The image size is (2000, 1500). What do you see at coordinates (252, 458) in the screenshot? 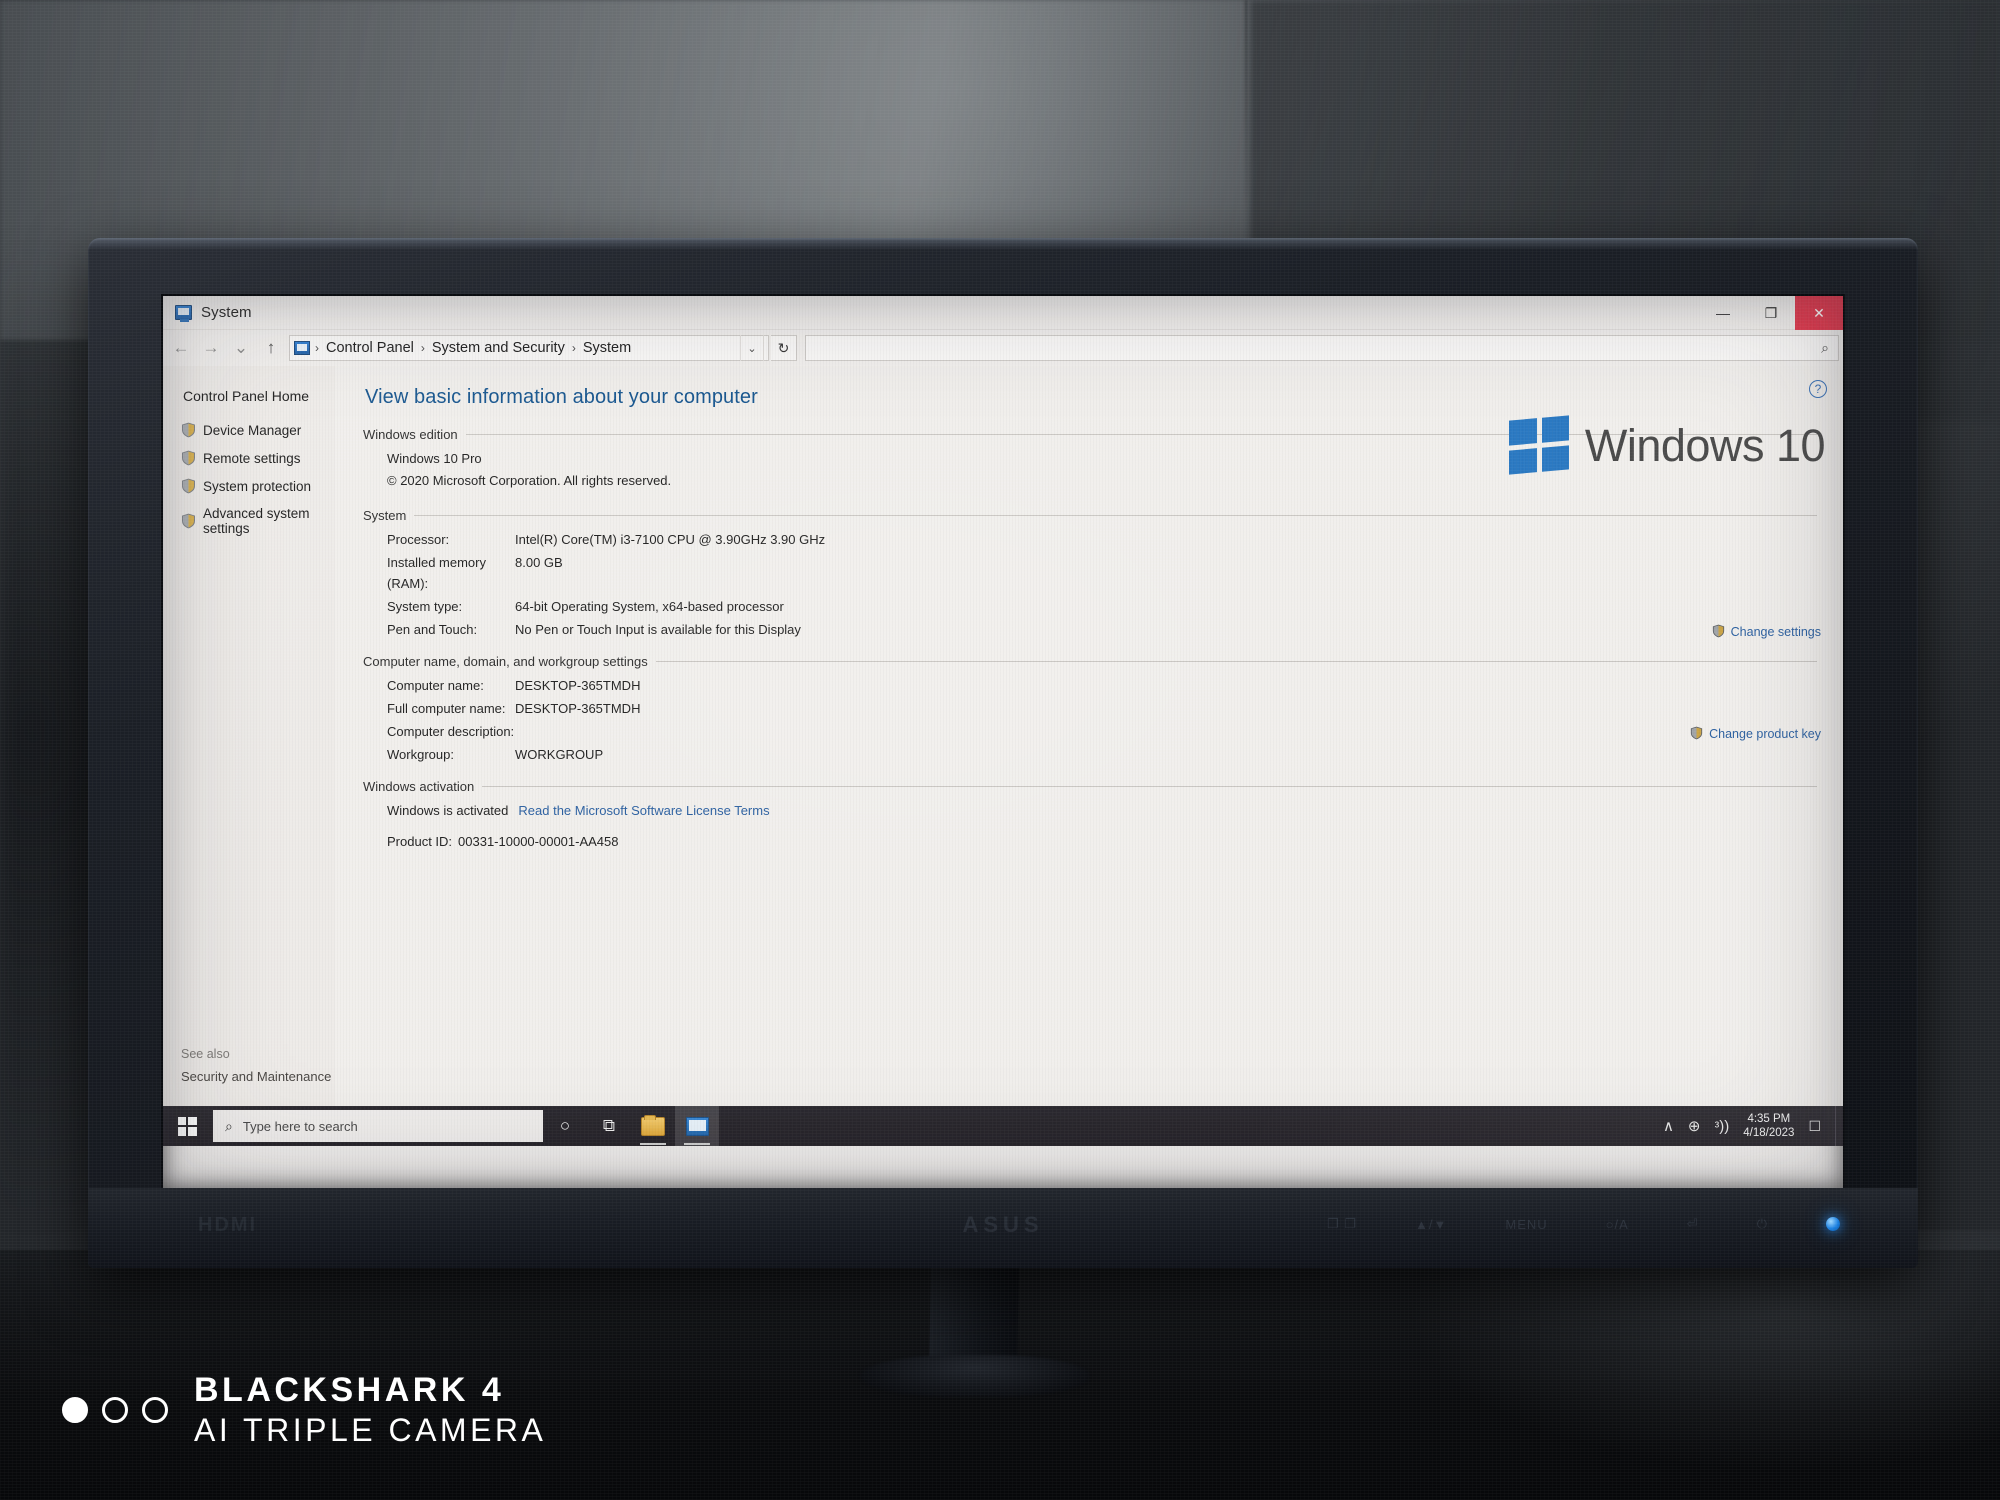
I see `sidebar-item-label: Remote settings` at bounding box center [252, 458].